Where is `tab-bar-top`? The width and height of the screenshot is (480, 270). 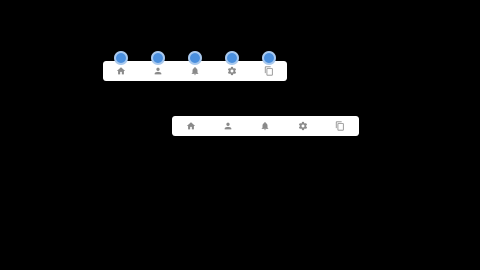
tab-bar-top is located at coordinates (195, 66).